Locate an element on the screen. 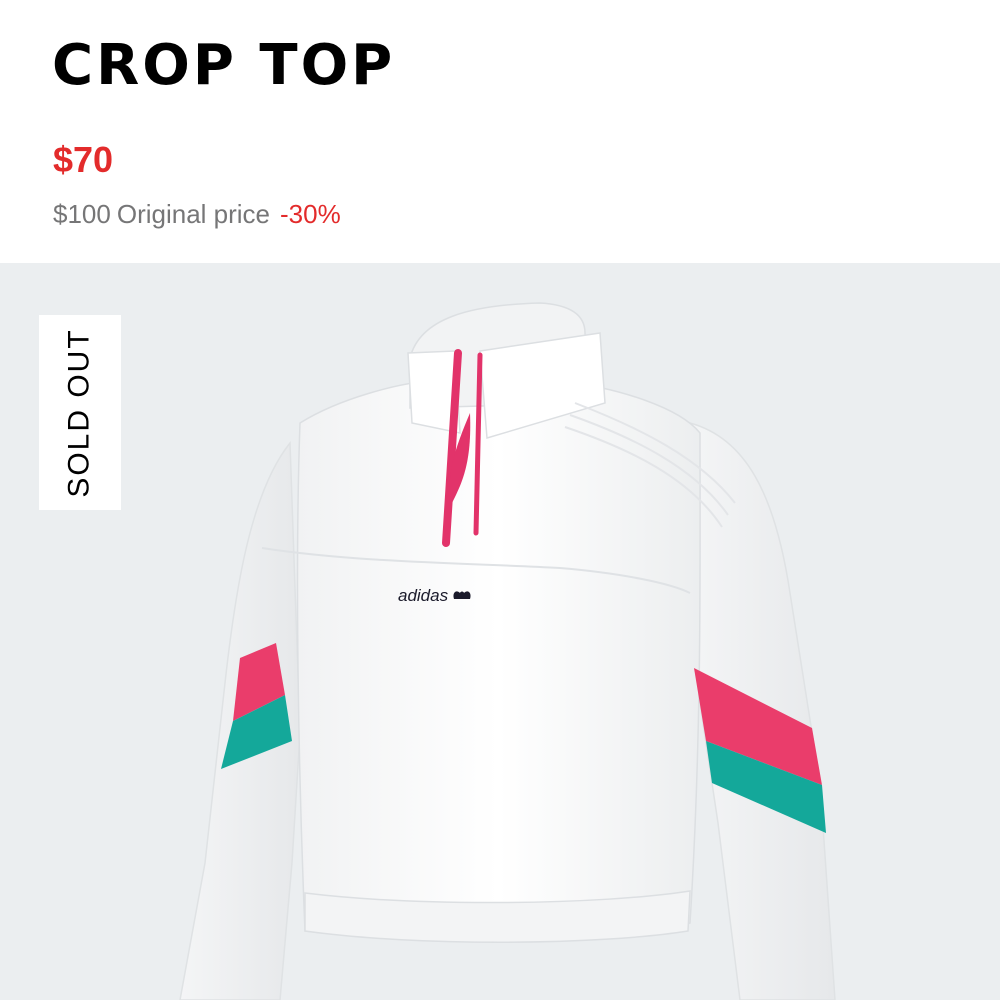 This screenshot has height=1000, width=1000. sold-out-label: SOLD OUT is located at coordinates (80, 412).